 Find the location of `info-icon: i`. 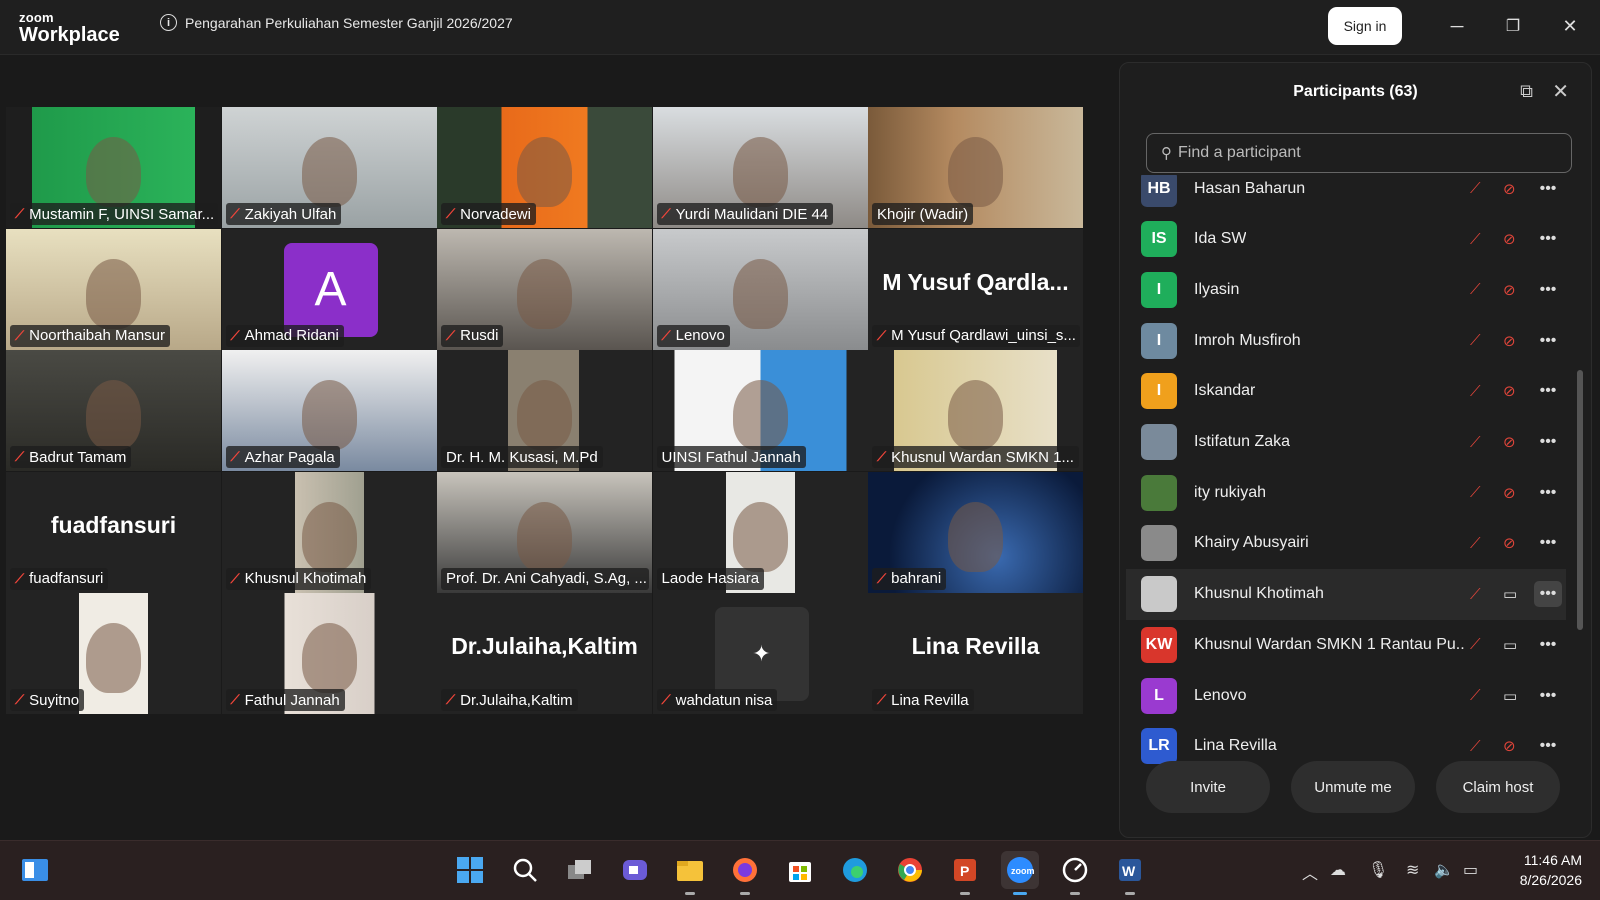

info-icon: i is located at coordinates (168, 22).